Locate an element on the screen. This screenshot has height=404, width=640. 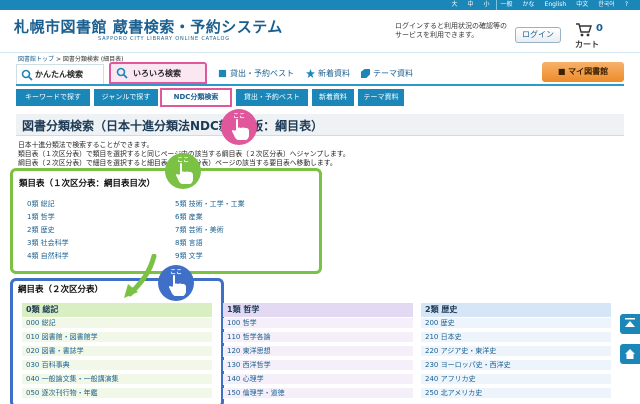
class2-row: 220 アジア史・東洋史 is located at coordinates (516, 351).